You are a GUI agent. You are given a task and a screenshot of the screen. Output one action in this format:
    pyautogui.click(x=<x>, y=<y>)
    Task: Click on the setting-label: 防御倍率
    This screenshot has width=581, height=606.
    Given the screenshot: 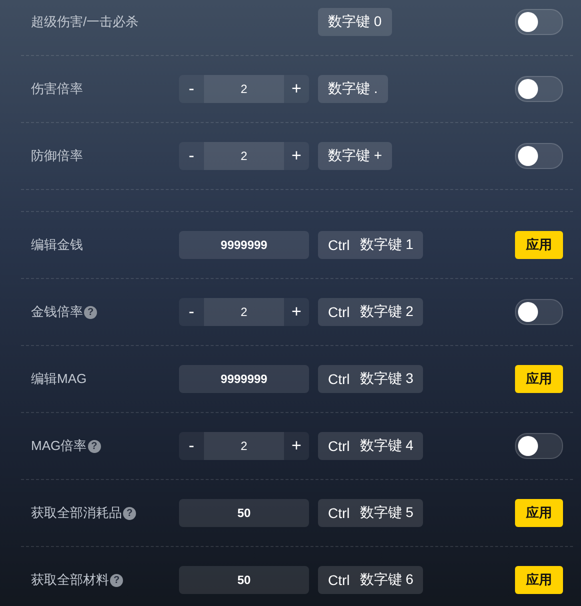 What is the action you would take?
    pyautogui.click(x=57, y=156)
    